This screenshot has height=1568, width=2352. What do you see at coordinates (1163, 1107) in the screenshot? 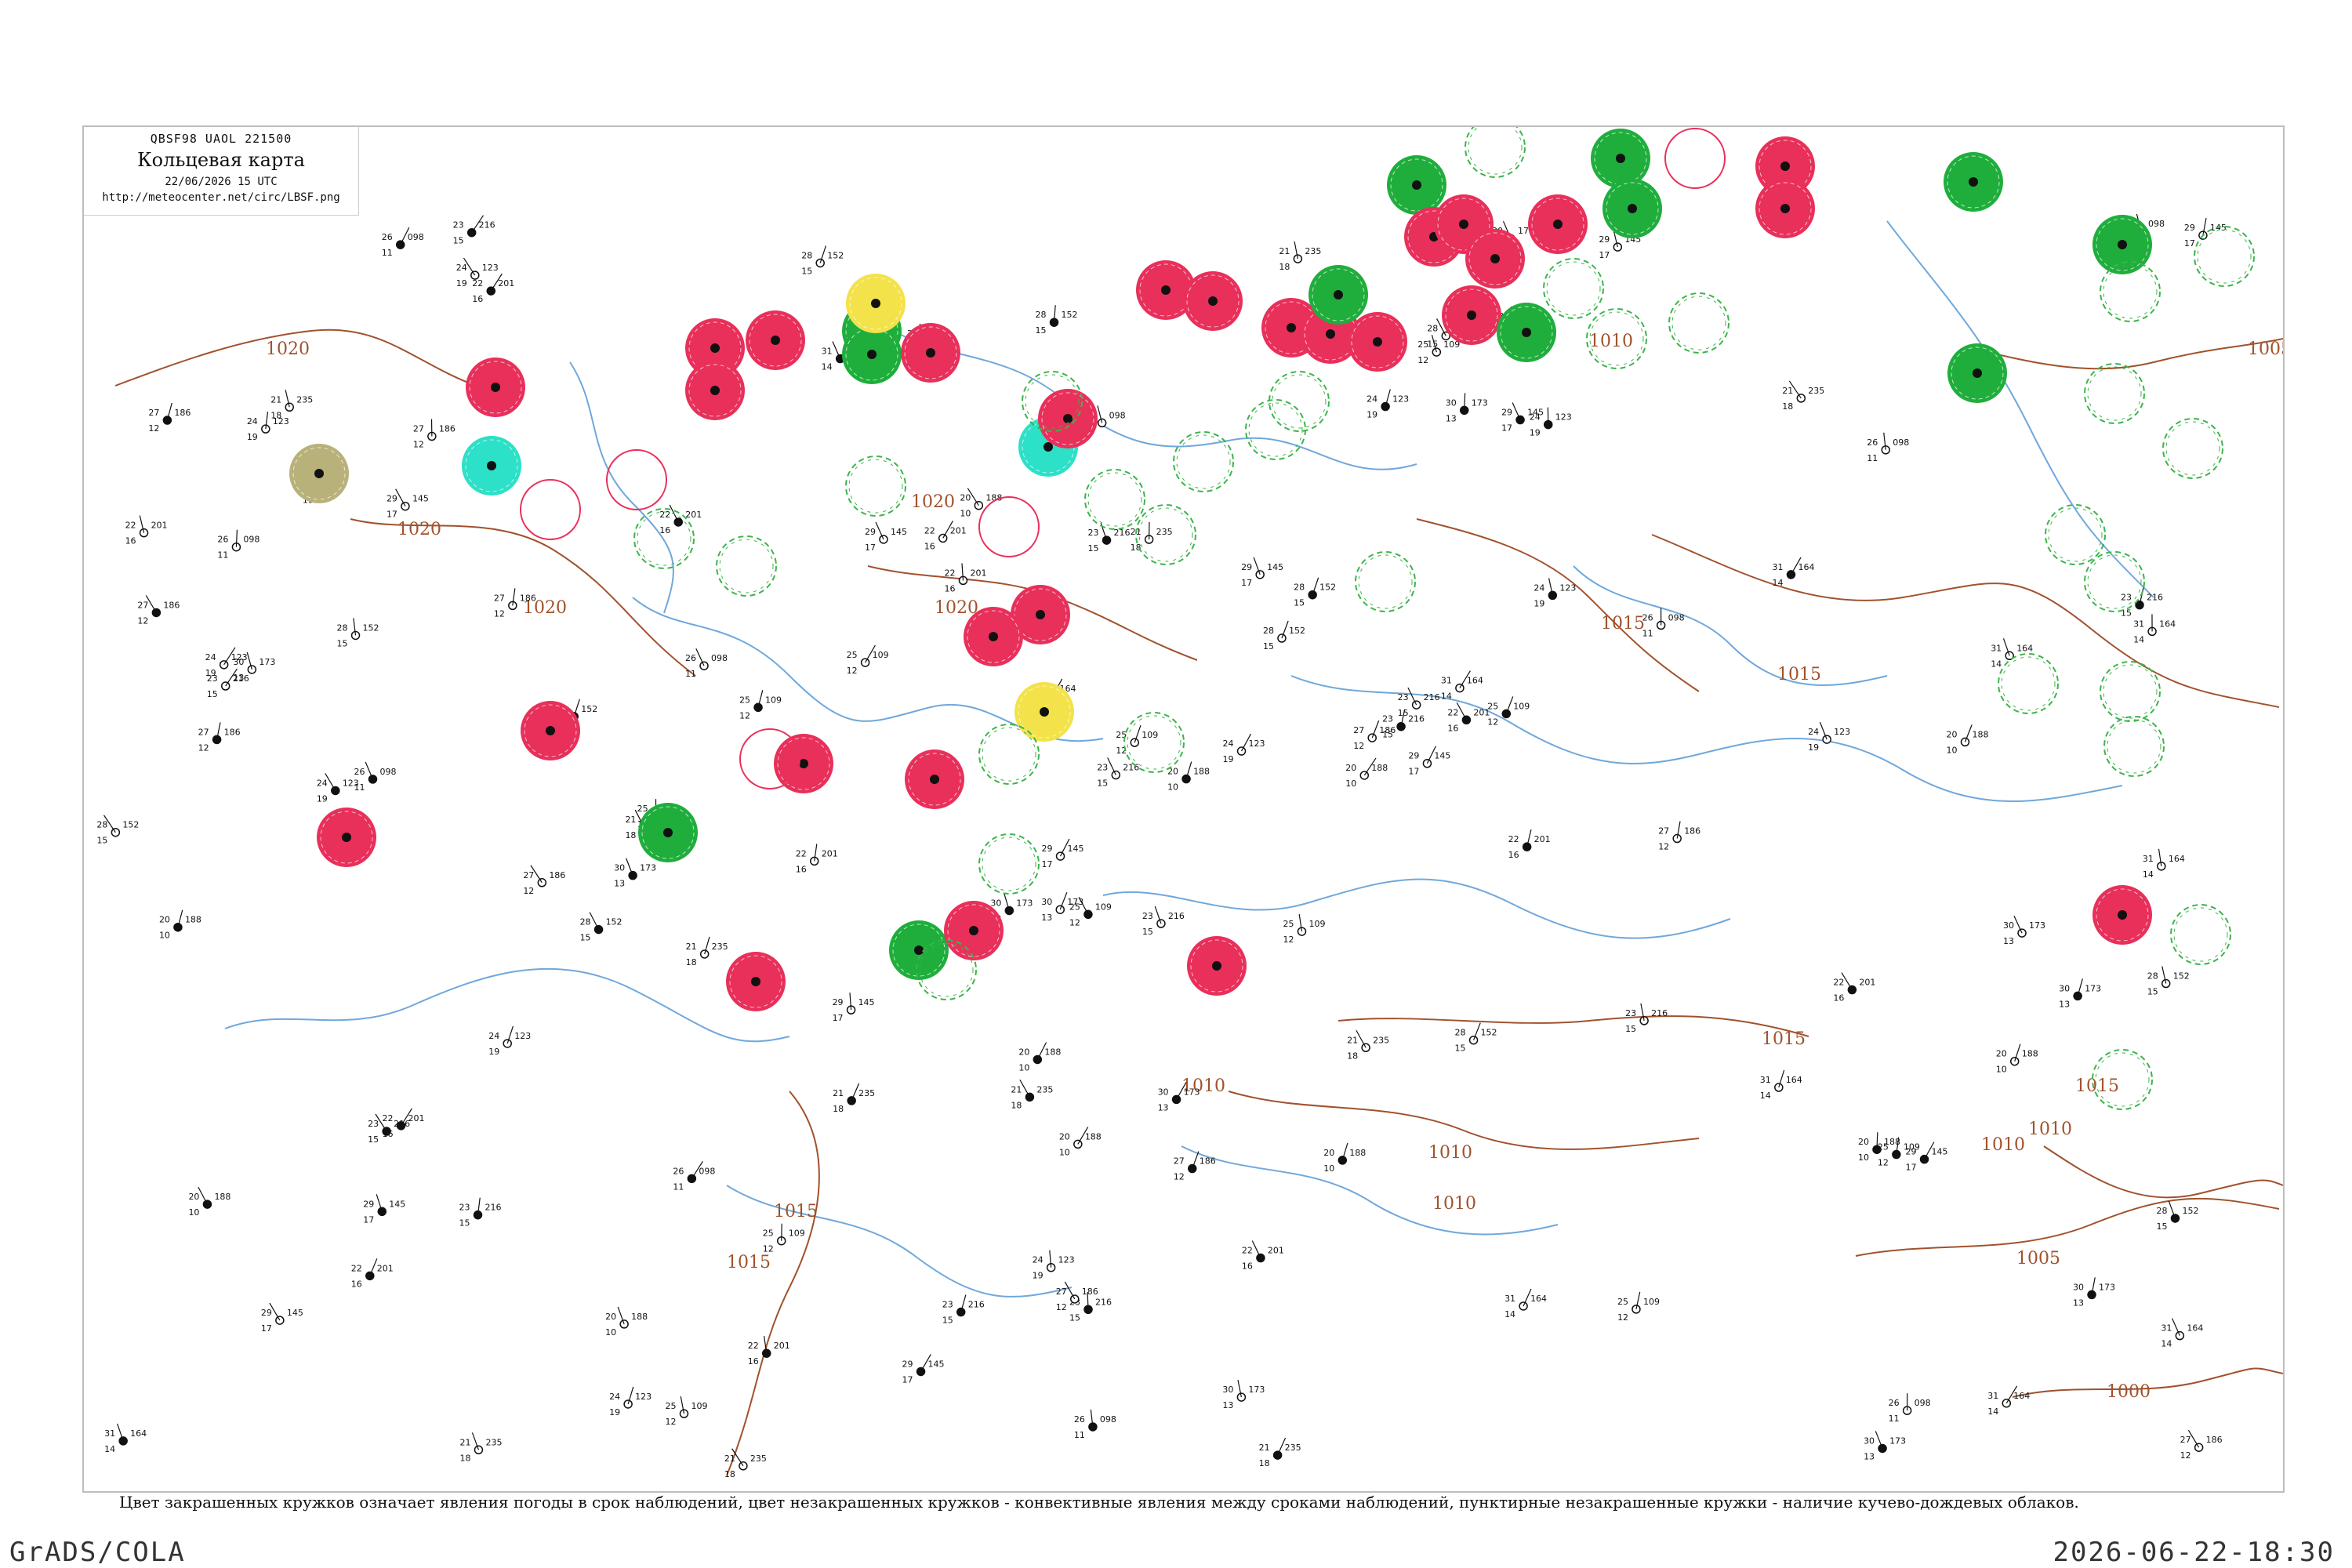
I see `dewpoint-value: 13` at bounding box center [1163, 1107].